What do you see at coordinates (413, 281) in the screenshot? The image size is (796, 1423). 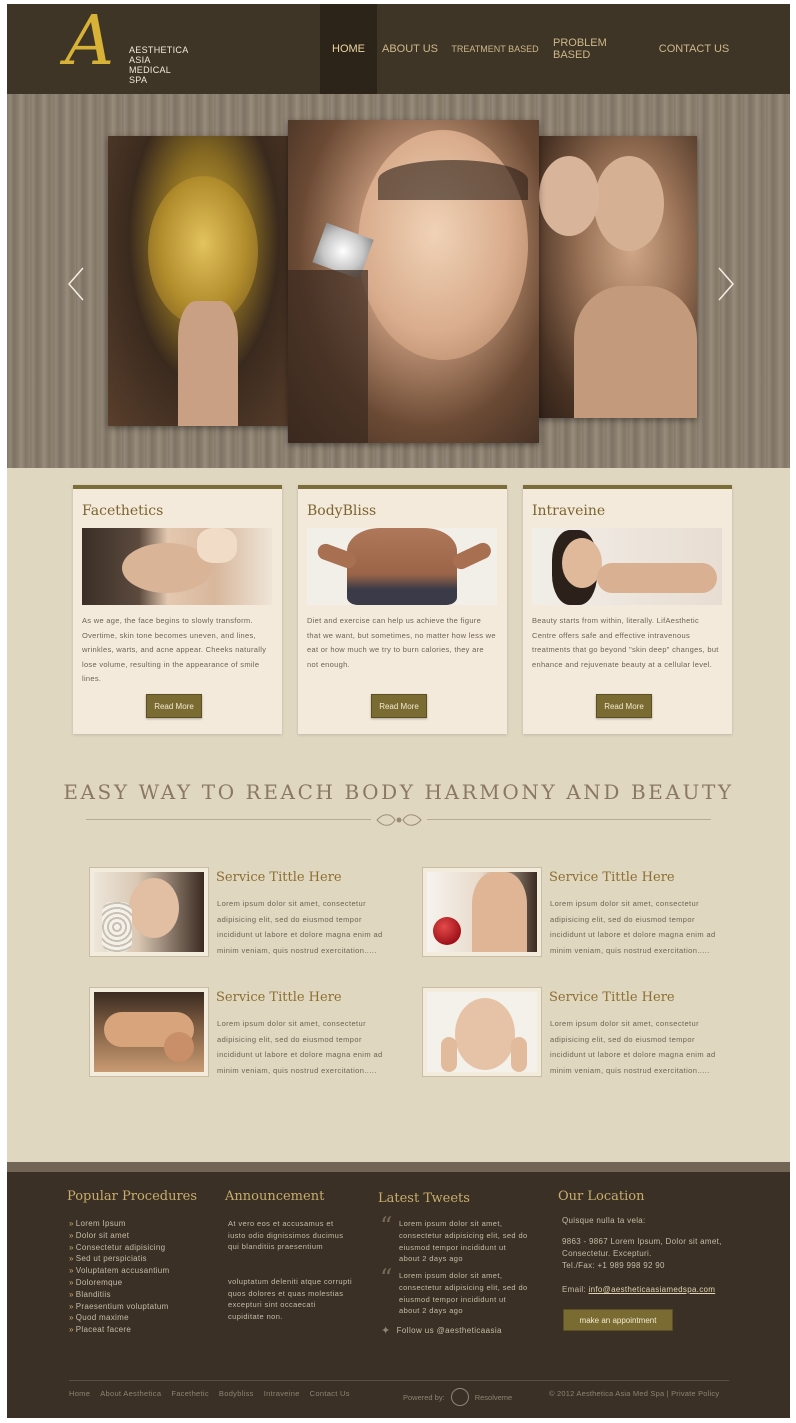 I see `slide-photo-diamond` at bounding box center [413, 281].